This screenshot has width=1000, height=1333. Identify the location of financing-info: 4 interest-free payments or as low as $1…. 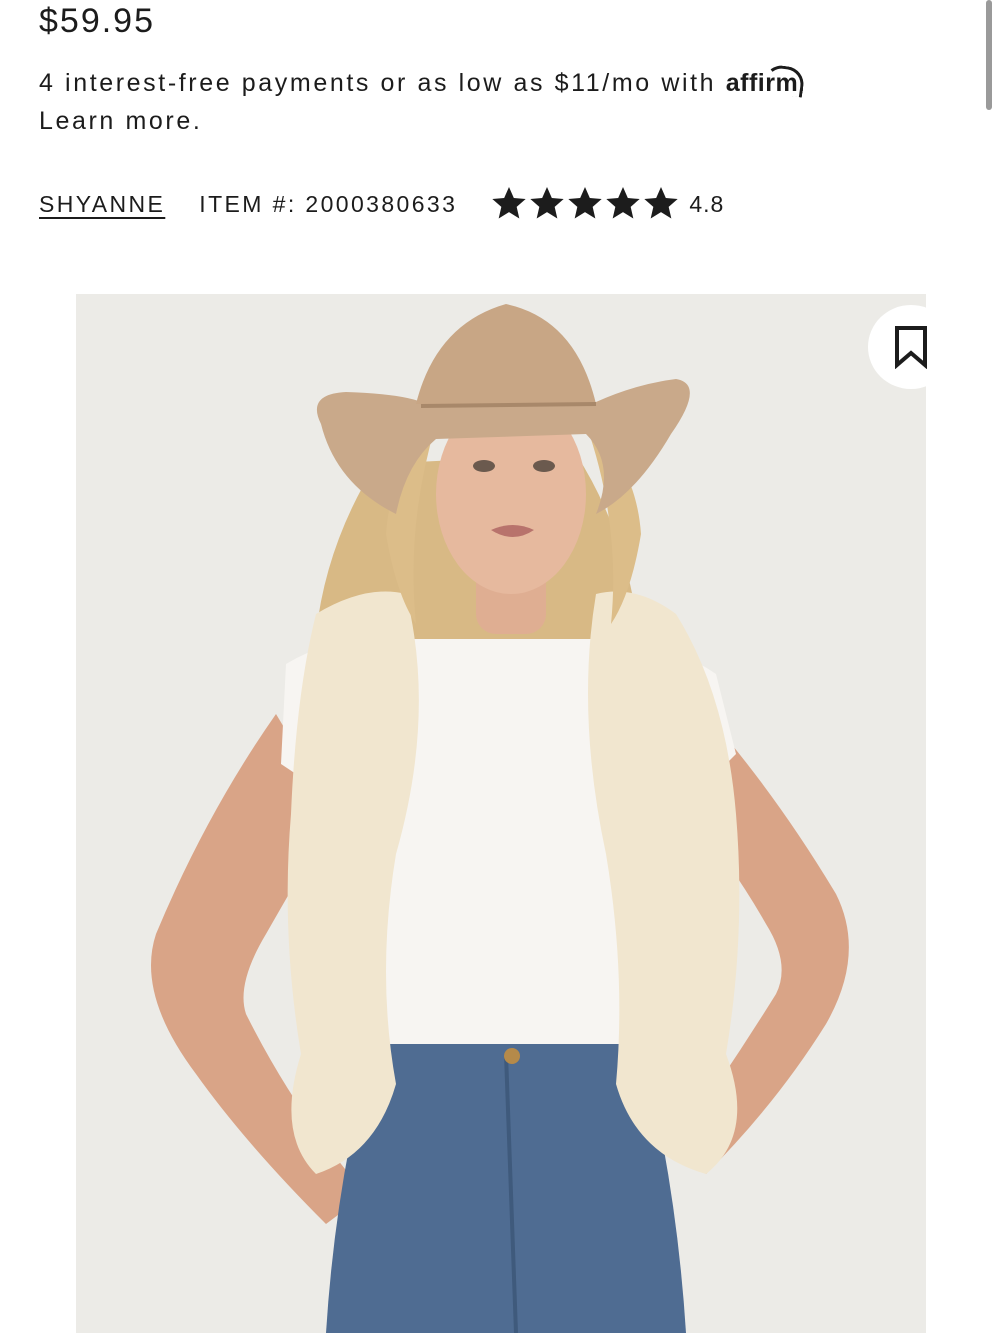
(489, 101).